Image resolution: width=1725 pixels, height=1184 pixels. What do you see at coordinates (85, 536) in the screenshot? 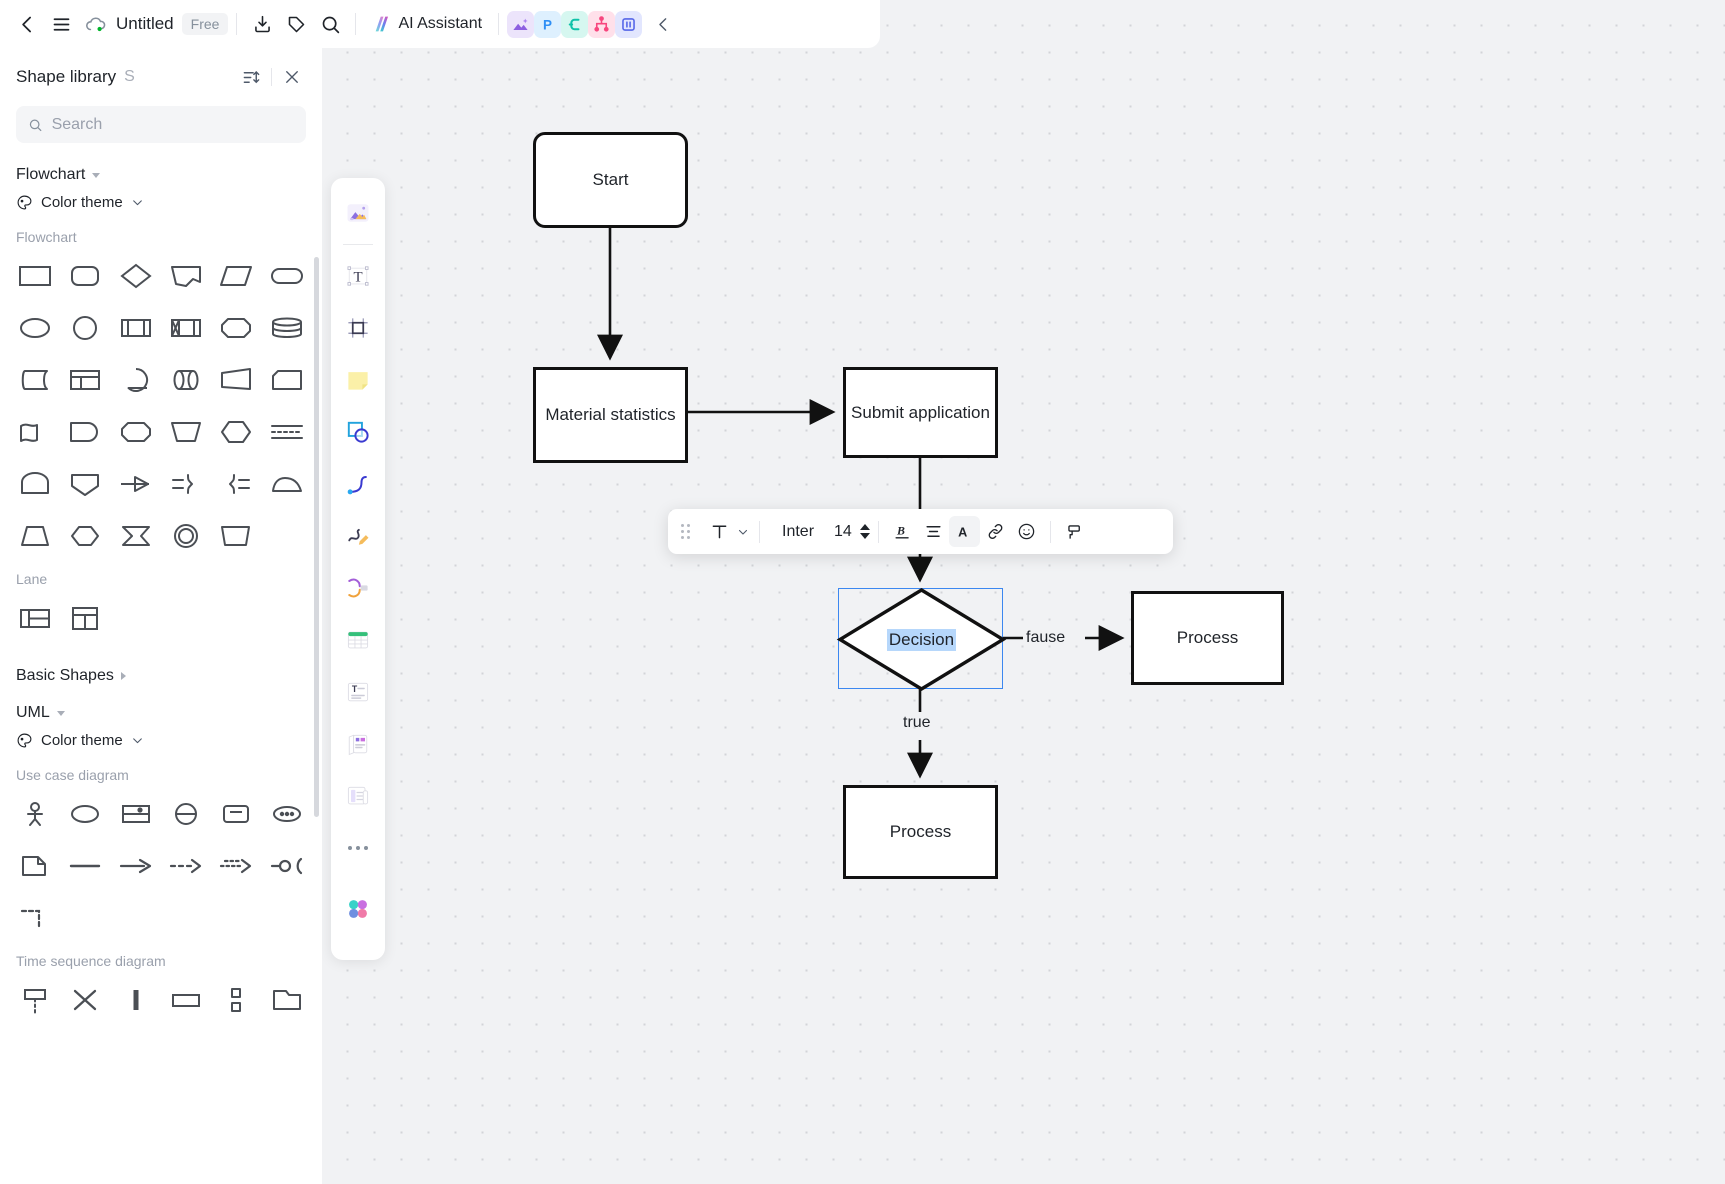
I see `shape-hexagon-plain` at bounding box center [85, 536].